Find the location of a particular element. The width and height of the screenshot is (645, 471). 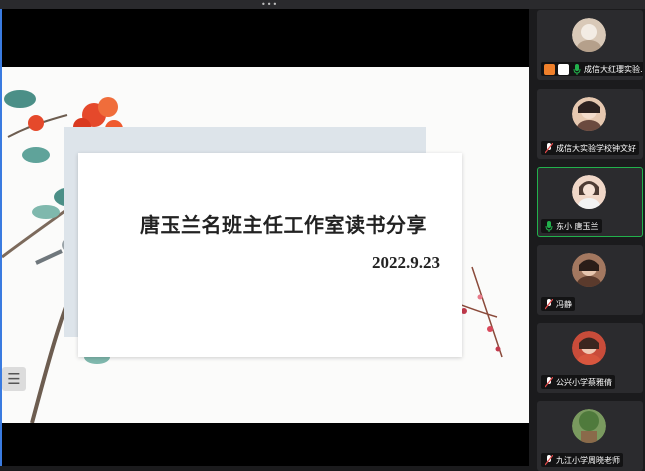

host-badge-icon is located at coordinates (549, 69).